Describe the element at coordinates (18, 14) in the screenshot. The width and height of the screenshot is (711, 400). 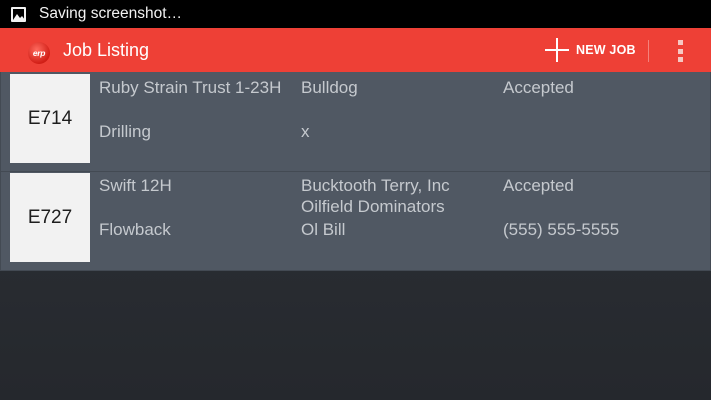
I see `gallery-icon` at that location.